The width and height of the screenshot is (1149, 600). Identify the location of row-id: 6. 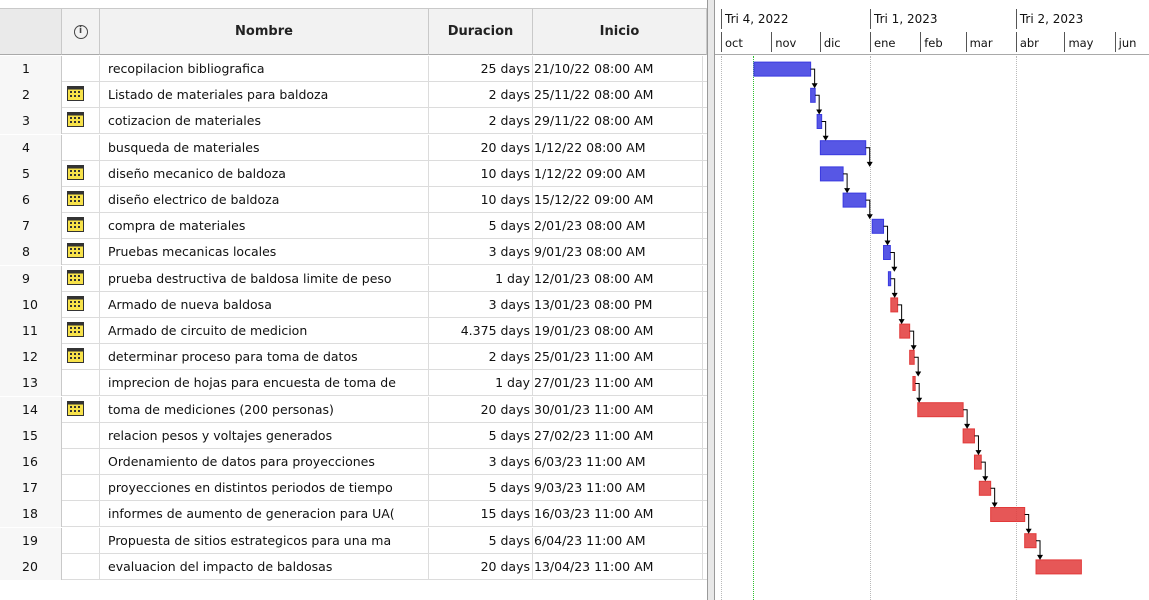
(31, 200).